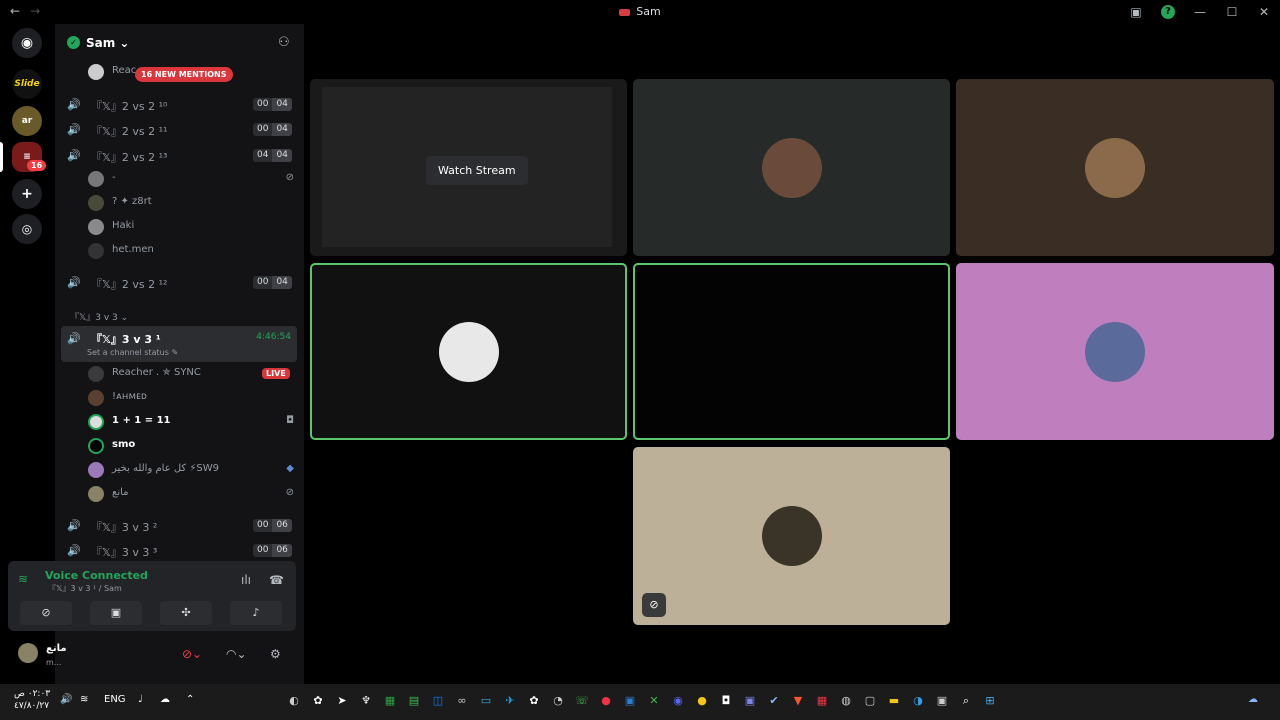 This screenshot has width=1280, height=720. I want to click on weather-icon: ☁, so click(1253, 699).